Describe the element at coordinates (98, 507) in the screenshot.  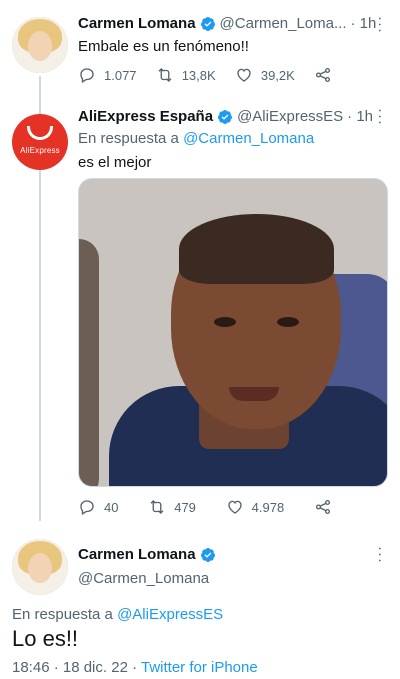
I see `reply-button: 40` at that location.